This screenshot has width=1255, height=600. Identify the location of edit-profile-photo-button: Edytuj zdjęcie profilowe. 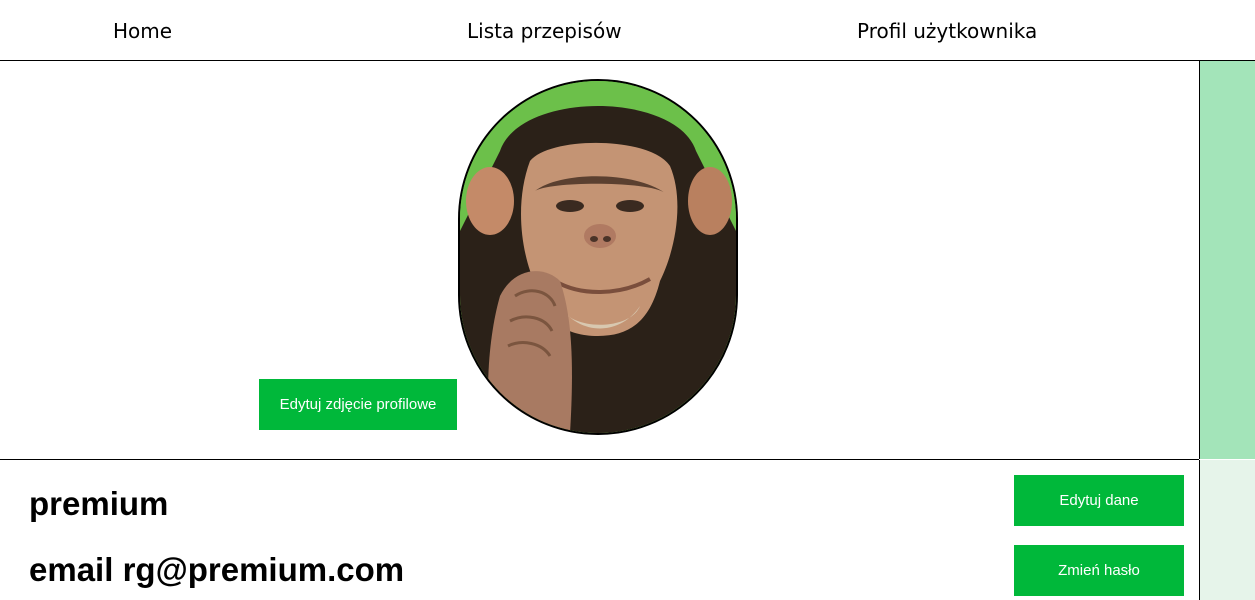
(358, 404).